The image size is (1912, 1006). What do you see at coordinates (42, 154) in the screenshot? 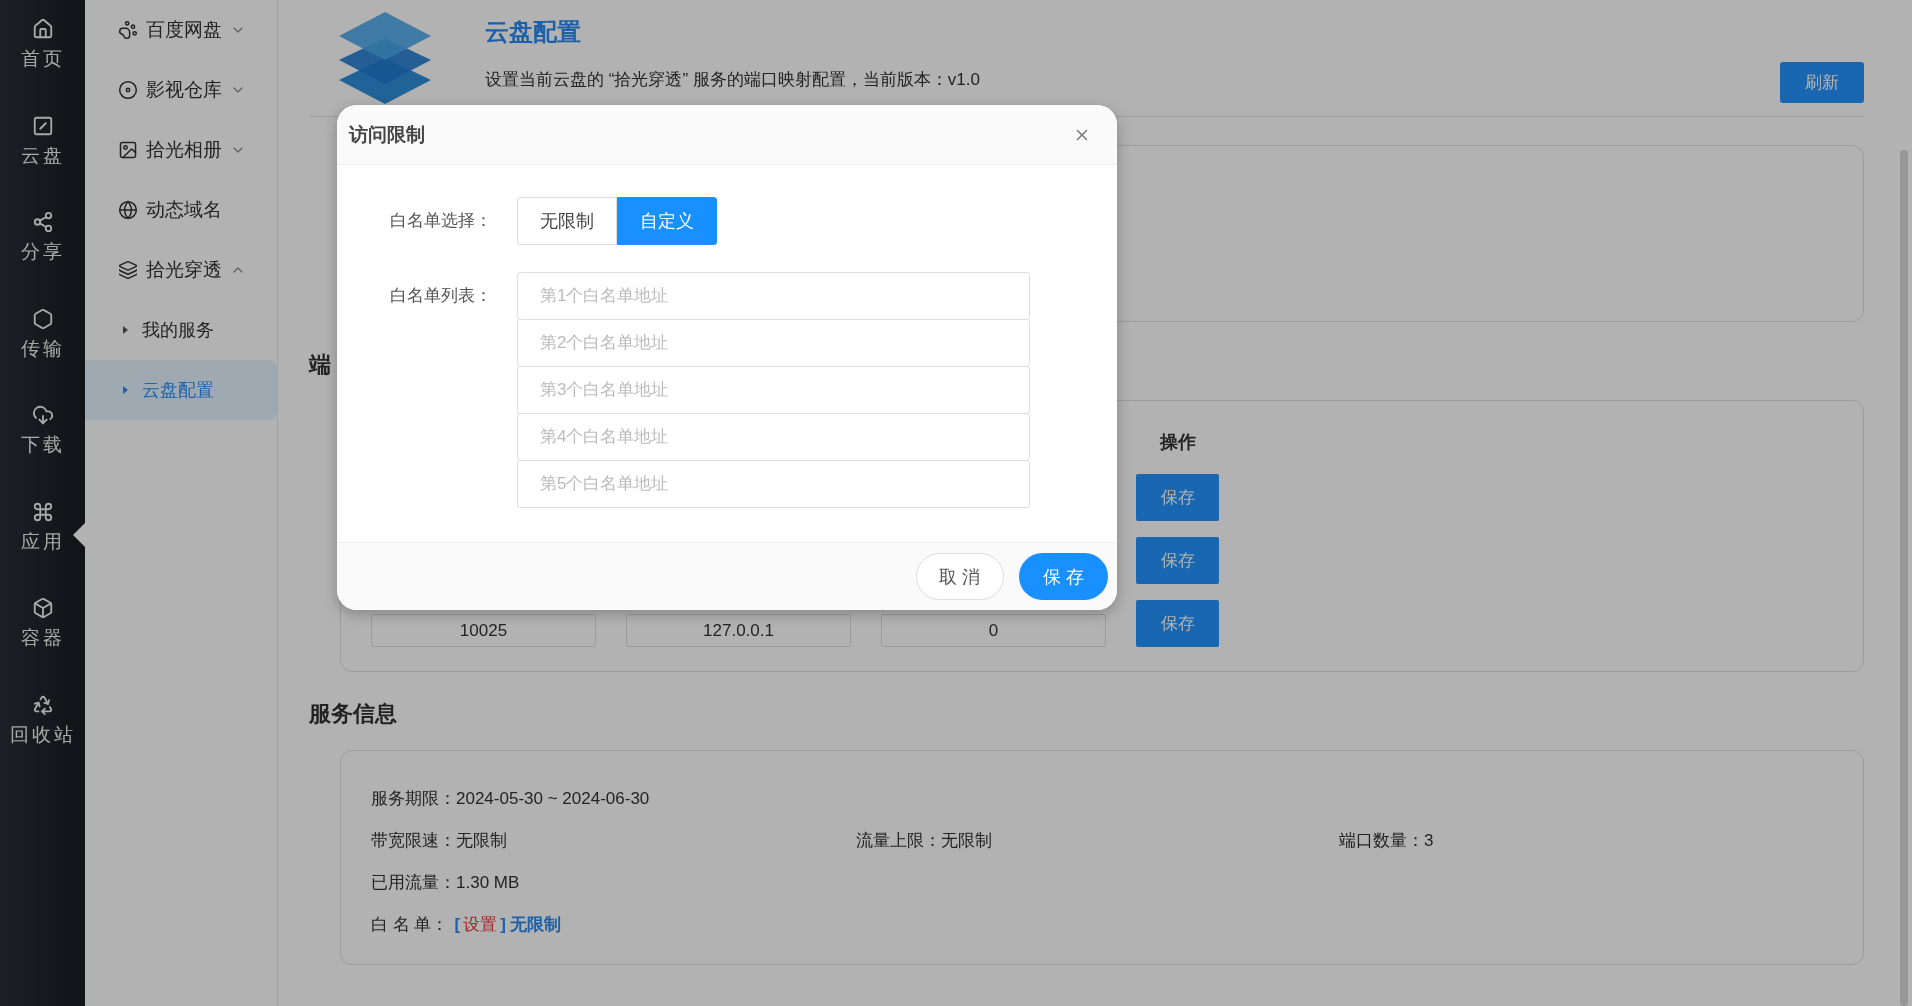
I see `nav-item: 云盘` at bounding box center [42, 154].